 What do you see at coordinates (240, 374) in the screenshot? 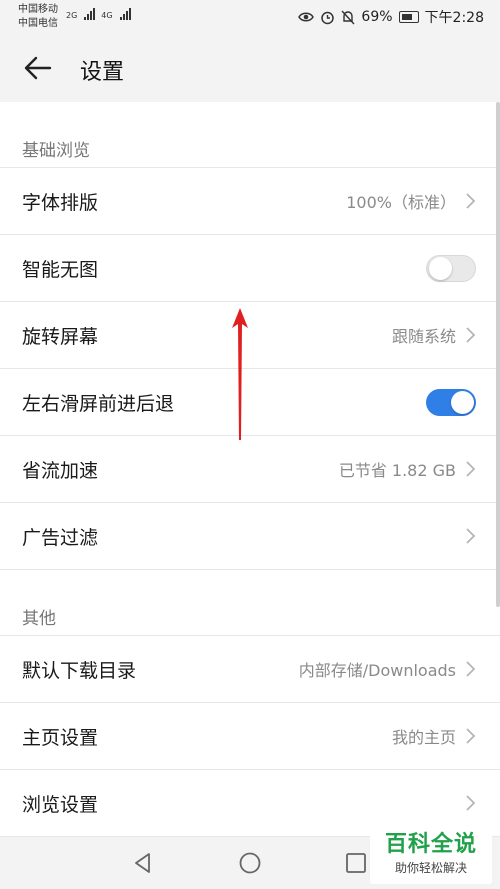
I see `annotation-arrow-up-icon` at bounding box center [240, 374].